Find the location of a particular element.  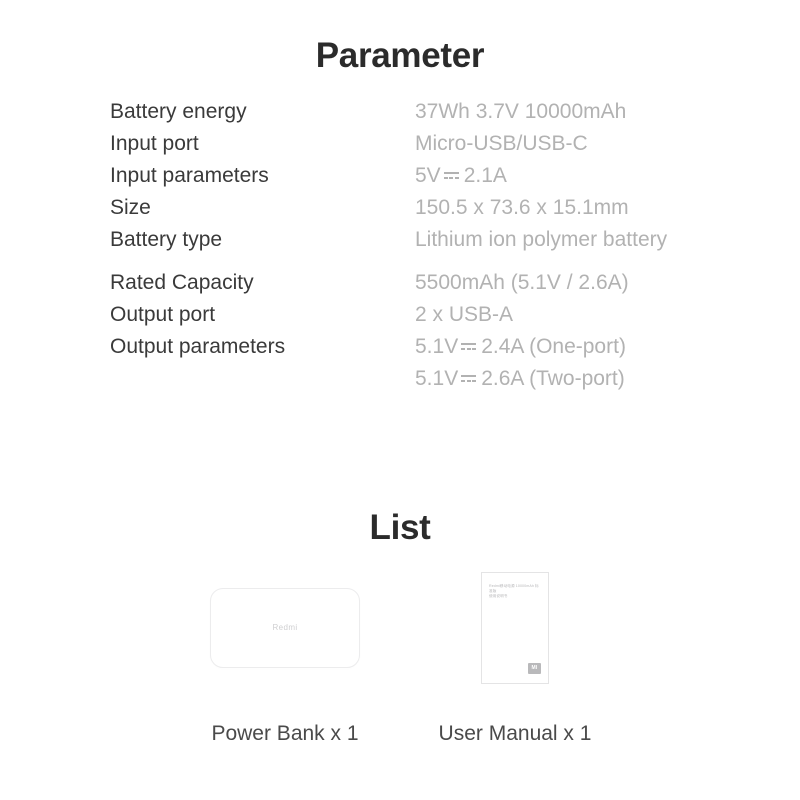

user-manual-body: Redmi移动电源 10000mAh 标准版 使用说明书 MI is located at coordinates (515, 627).